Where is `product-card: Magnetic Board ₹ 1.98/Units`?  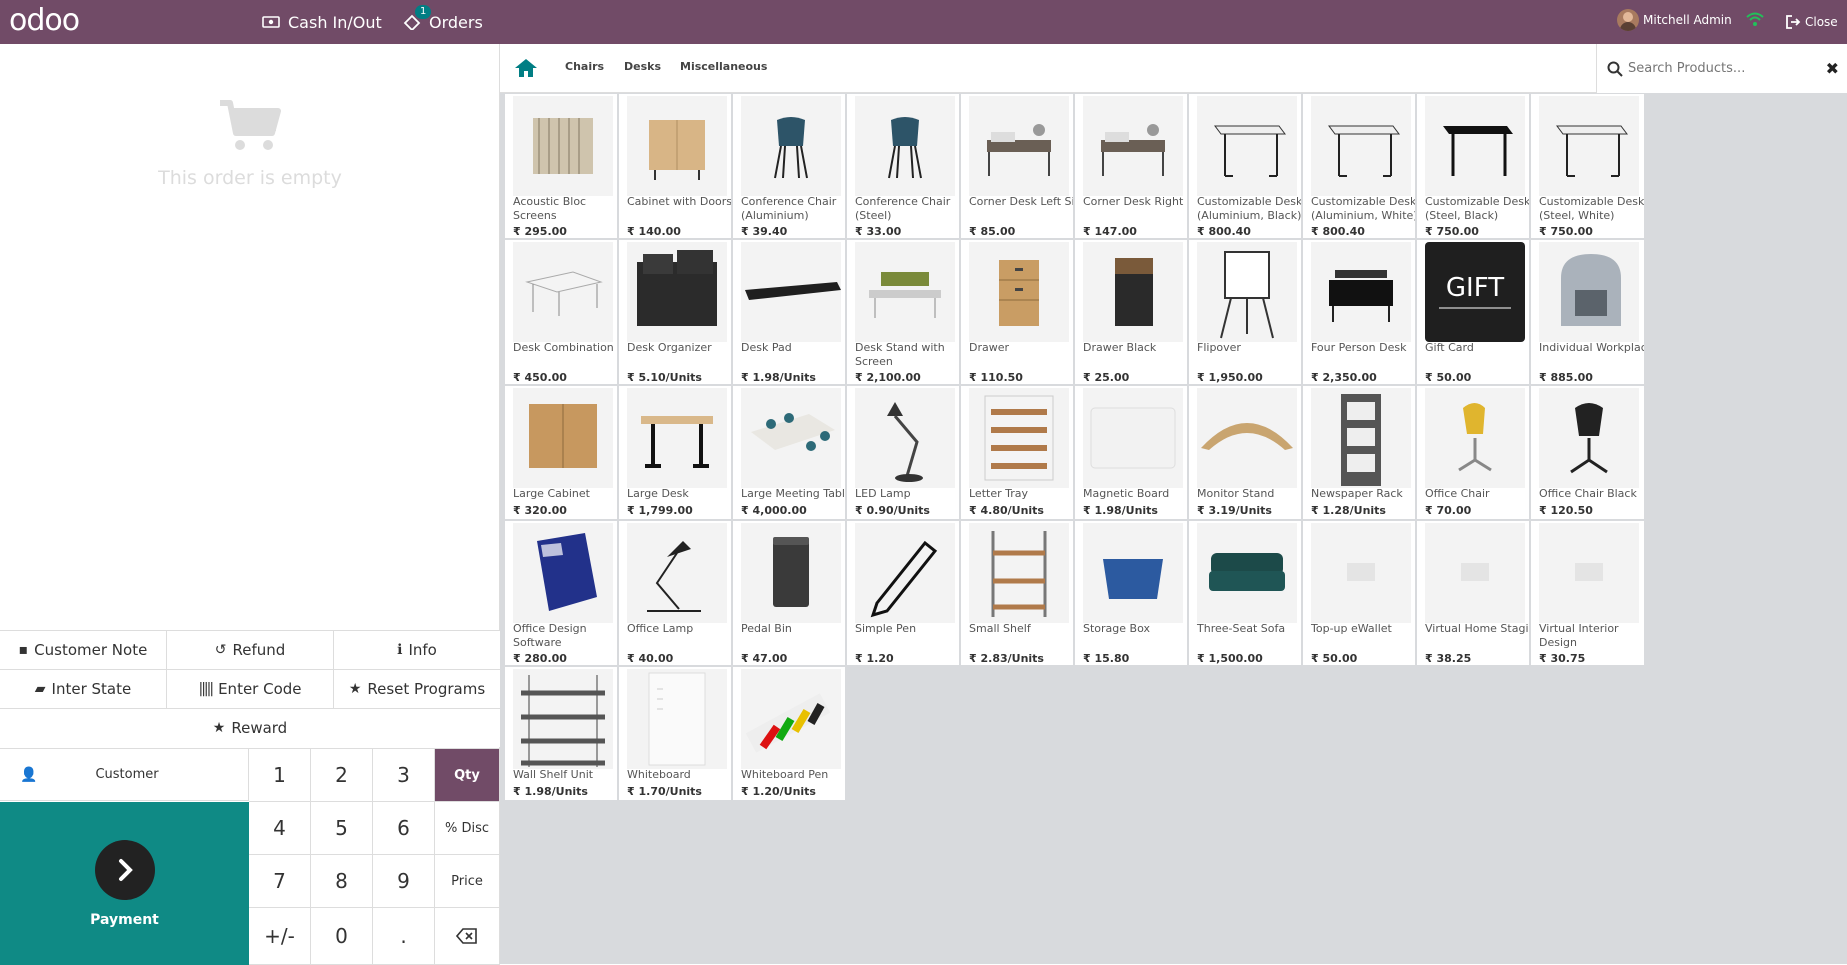
product-card: Magnetic Board ₹ 1.98/Units is located at coordinates (1131, 452).